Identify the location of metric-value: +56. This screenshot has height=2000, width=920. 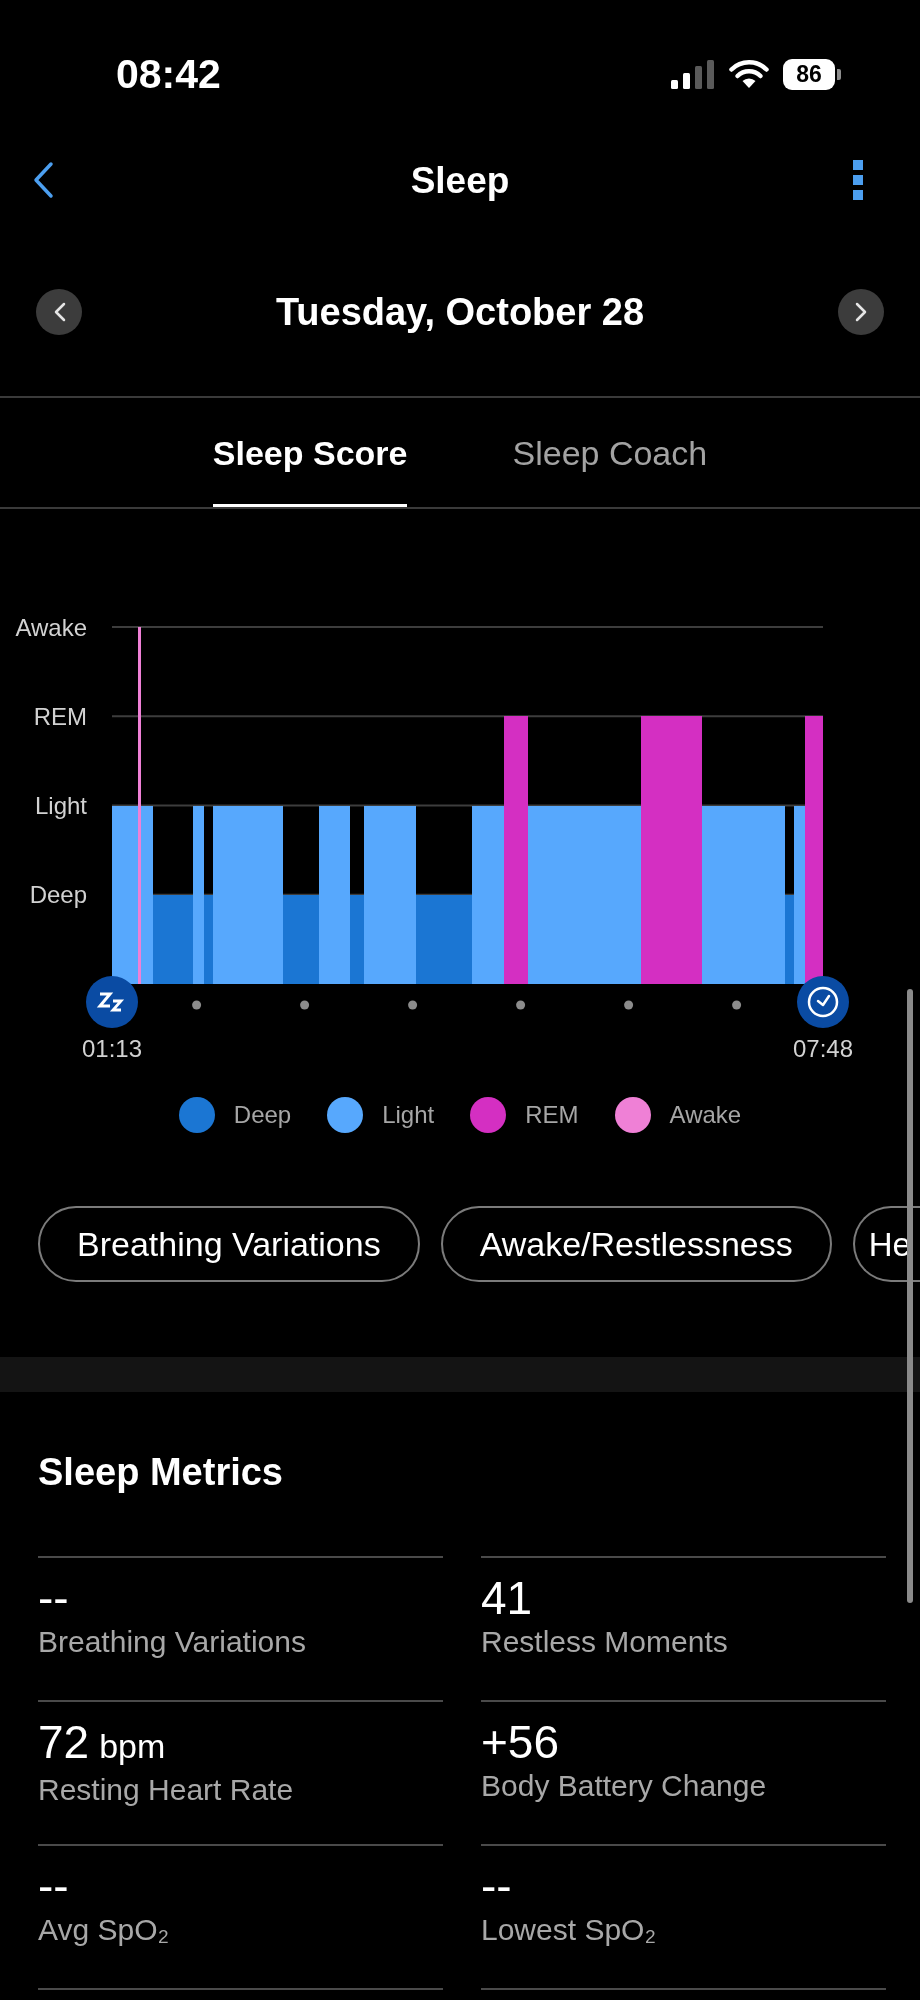
(520, 1742).